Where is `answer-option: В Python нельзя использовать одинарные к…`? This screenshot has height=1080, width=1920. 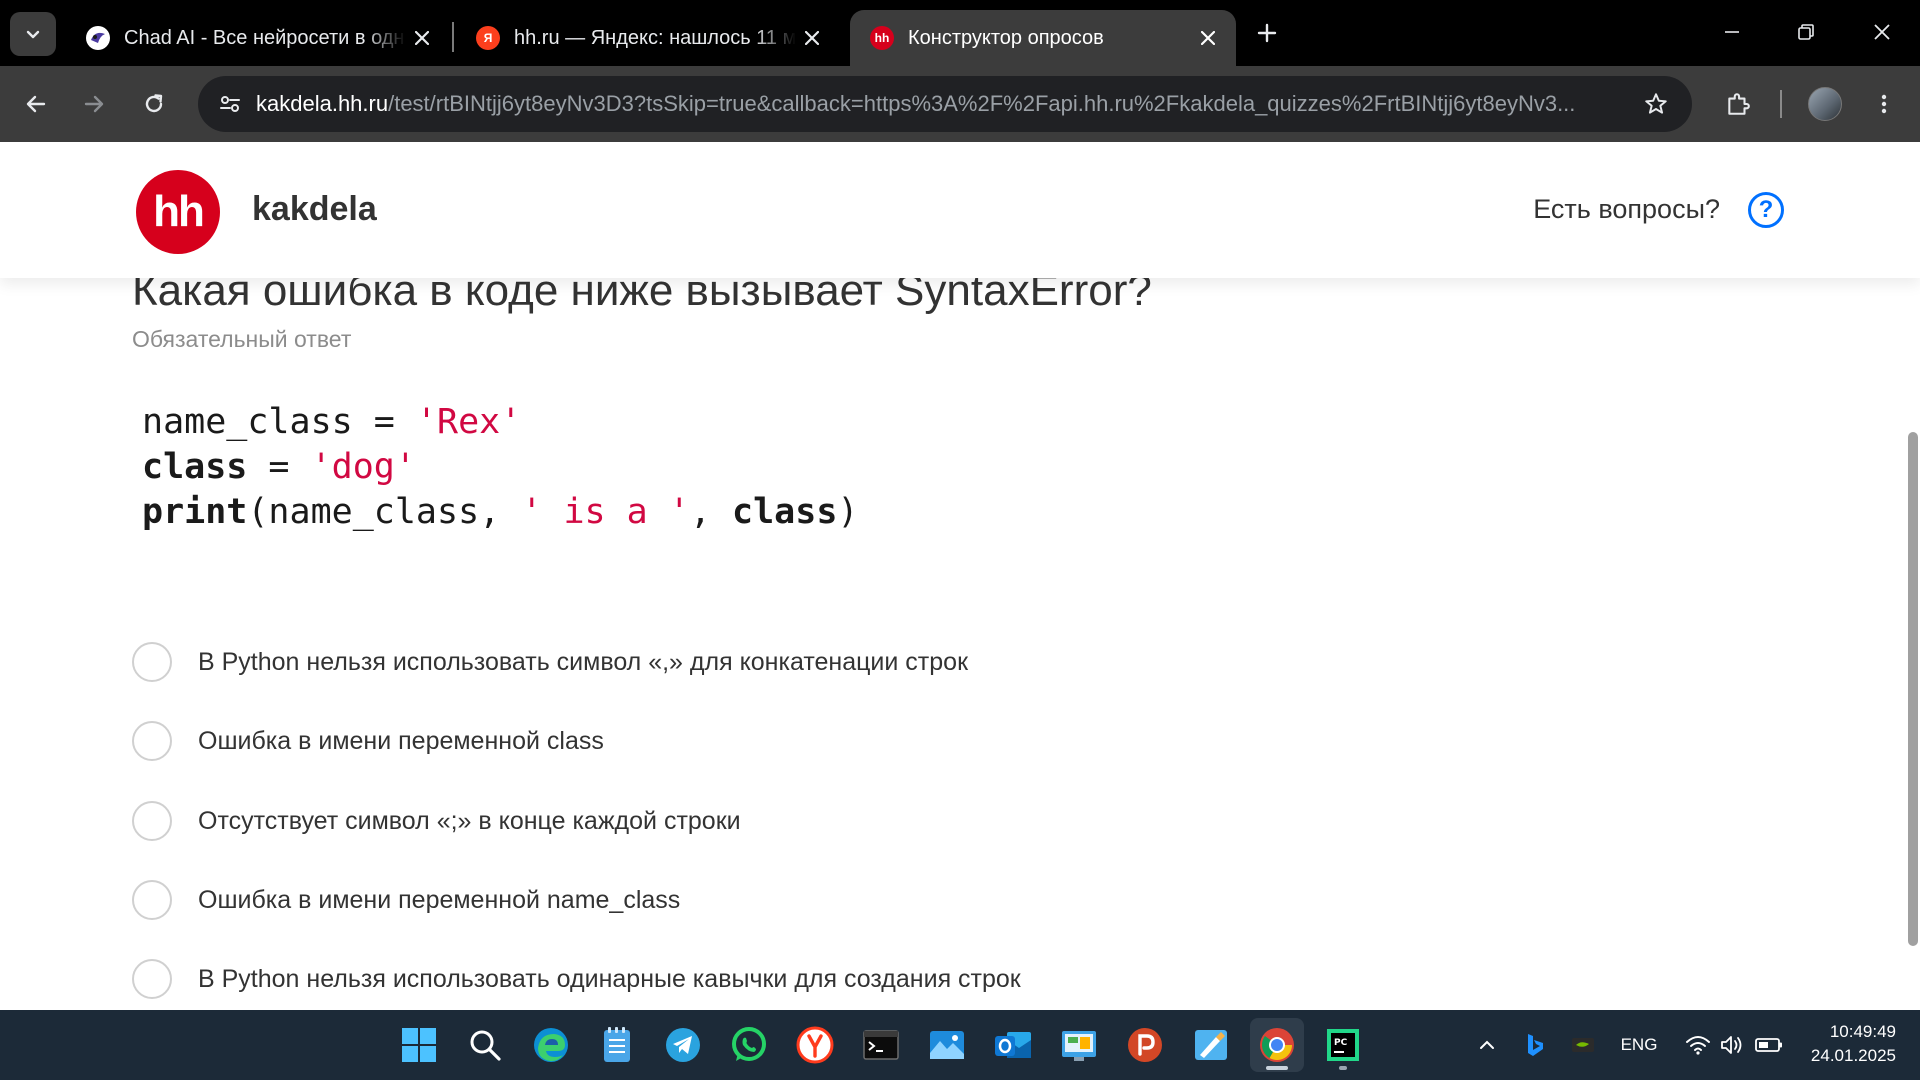
answer-option: В Python нельзя использовать одинарные к… is located at coordinates (576, 979).